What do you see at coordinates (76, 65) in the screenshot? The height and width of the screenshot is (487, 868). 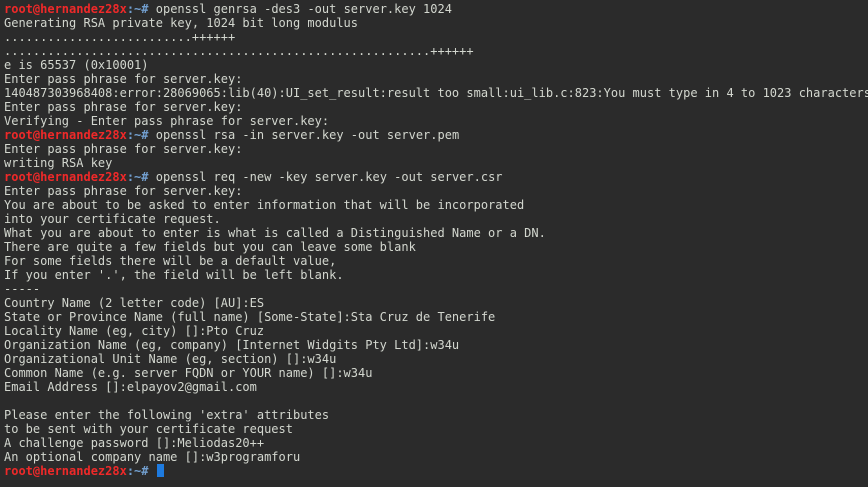 I see `output-line: e is 65537 (0x10001)` at bounding box center [76, 65].